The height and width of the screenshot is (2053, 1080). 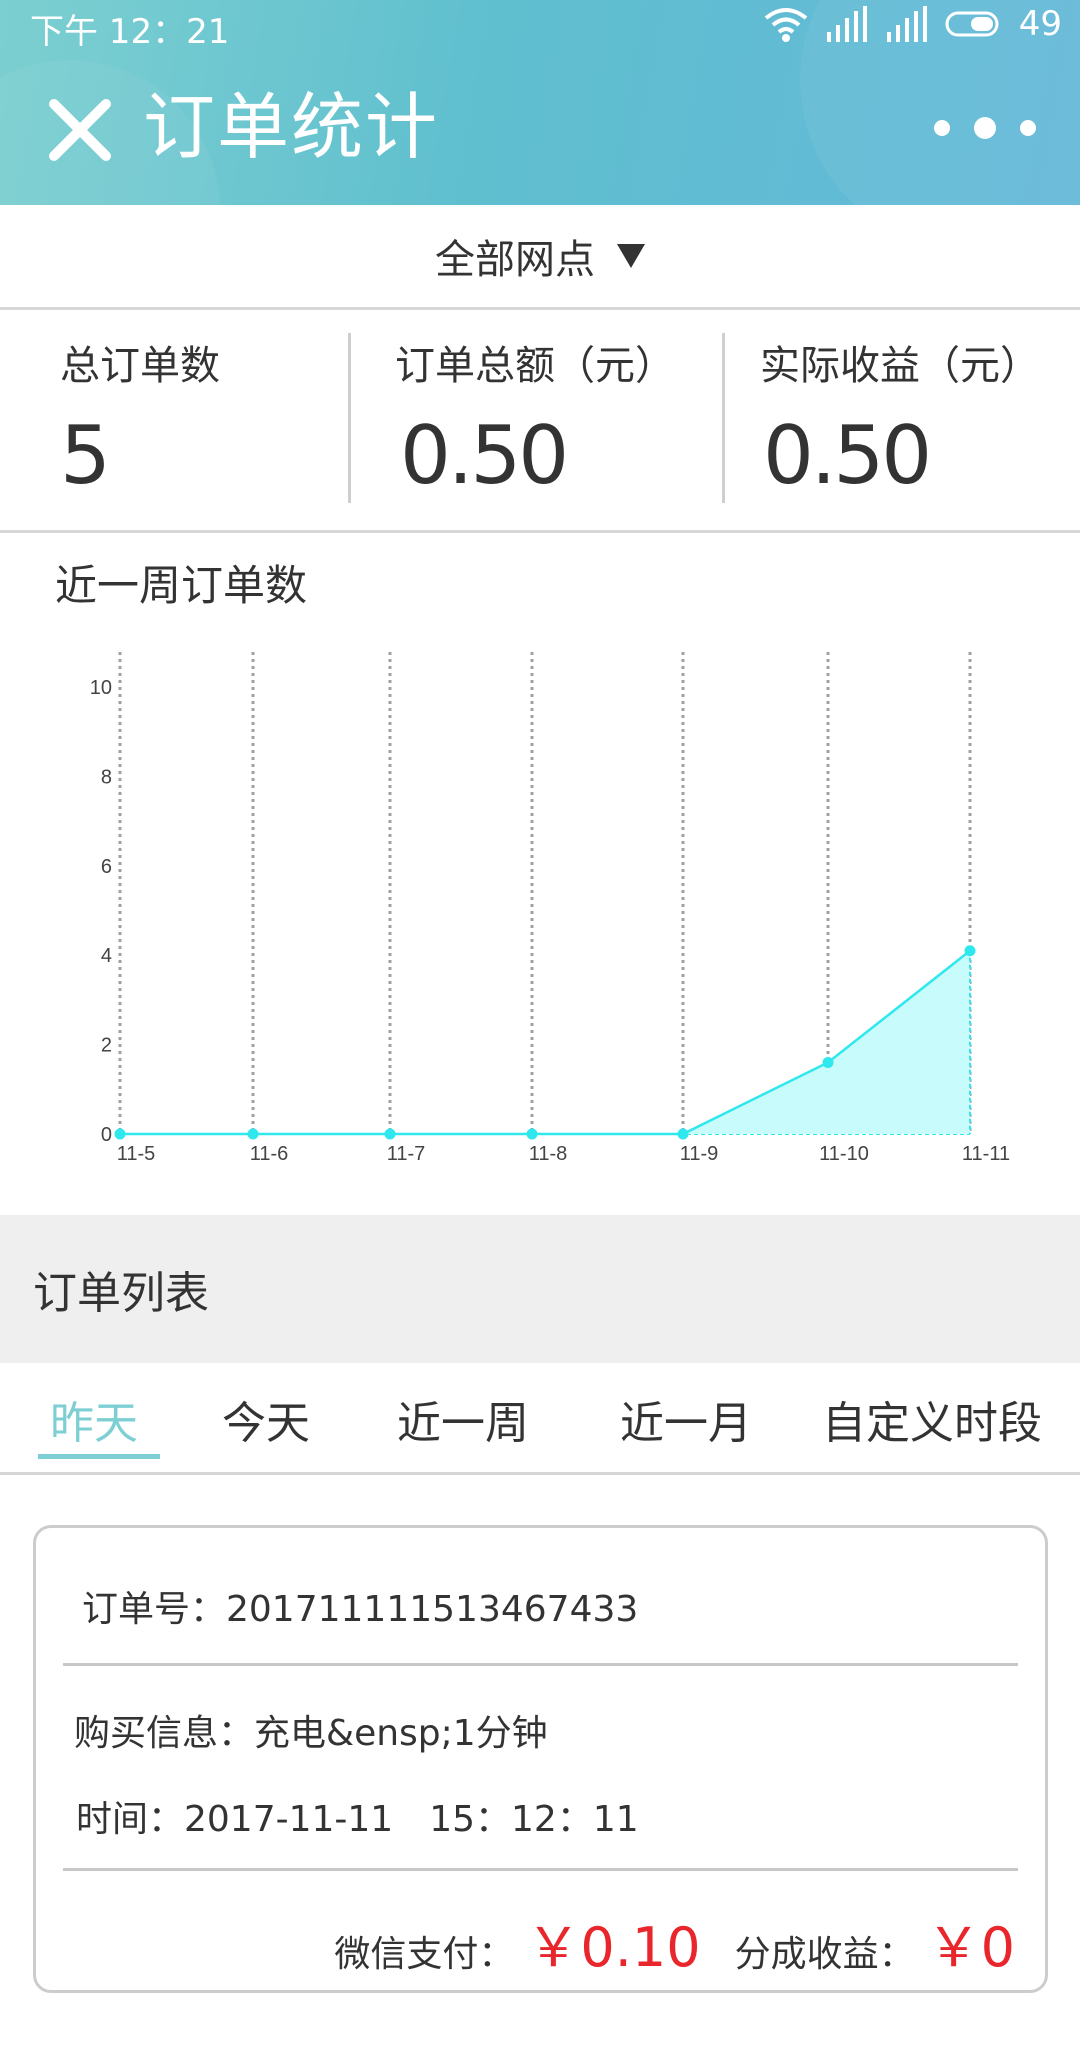 I want to click on x-tick-label: 11-7, so click(x=406, y=1154).